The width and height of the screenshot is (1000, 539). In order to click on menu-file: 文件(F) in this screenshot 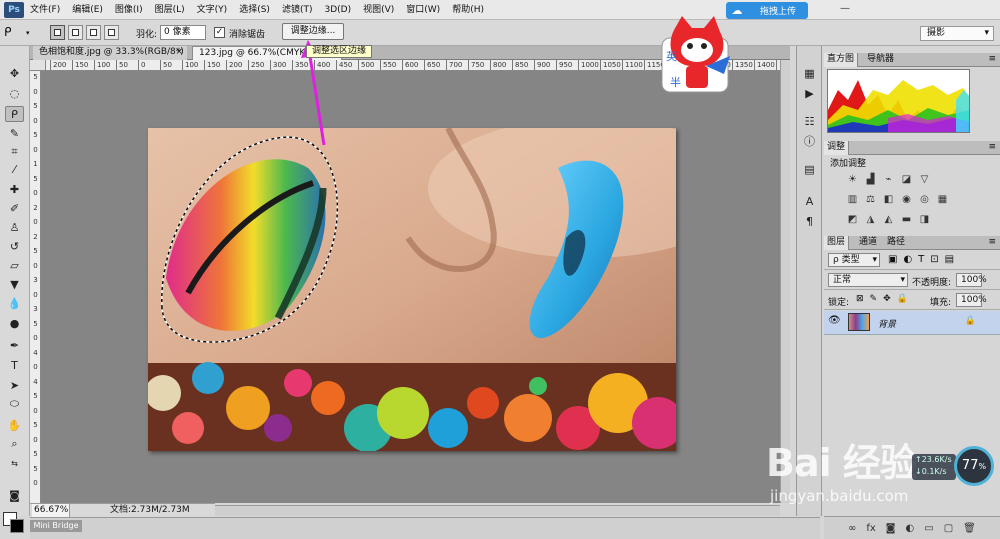, I will do `click(45, 10)`.